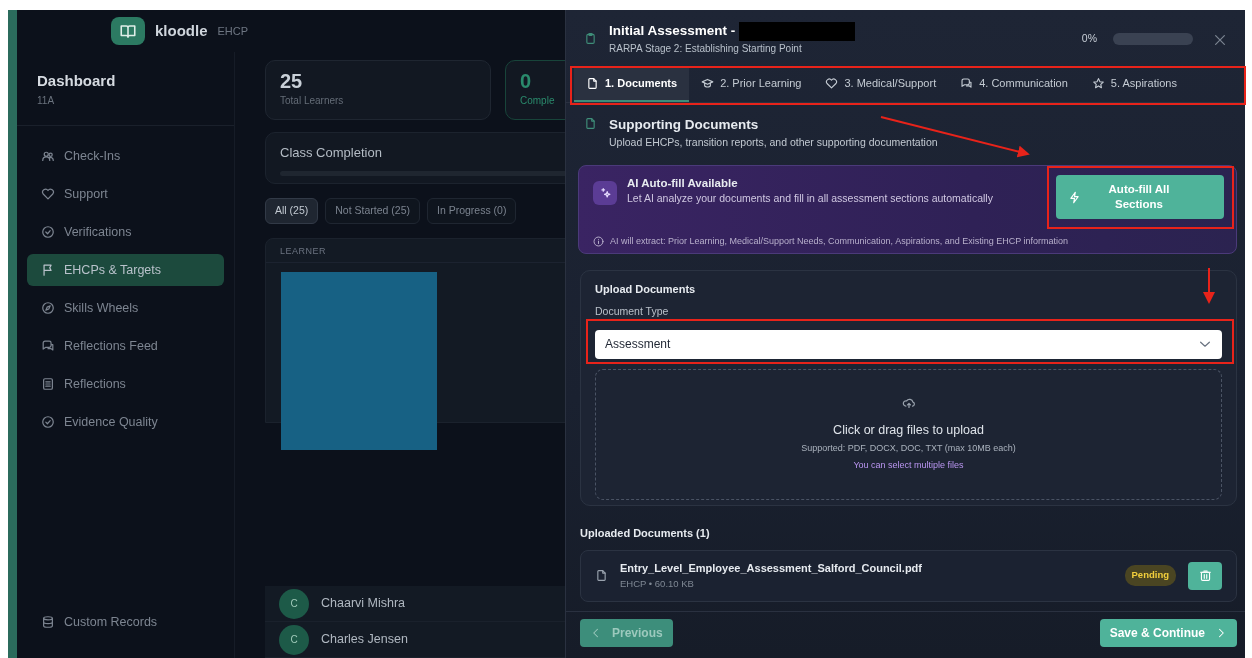 This screenshot has width=1252, height=658. Describe the element at coordinates (908, 344) in the screenshot. I see `document-type-select: Assessment` at that location.